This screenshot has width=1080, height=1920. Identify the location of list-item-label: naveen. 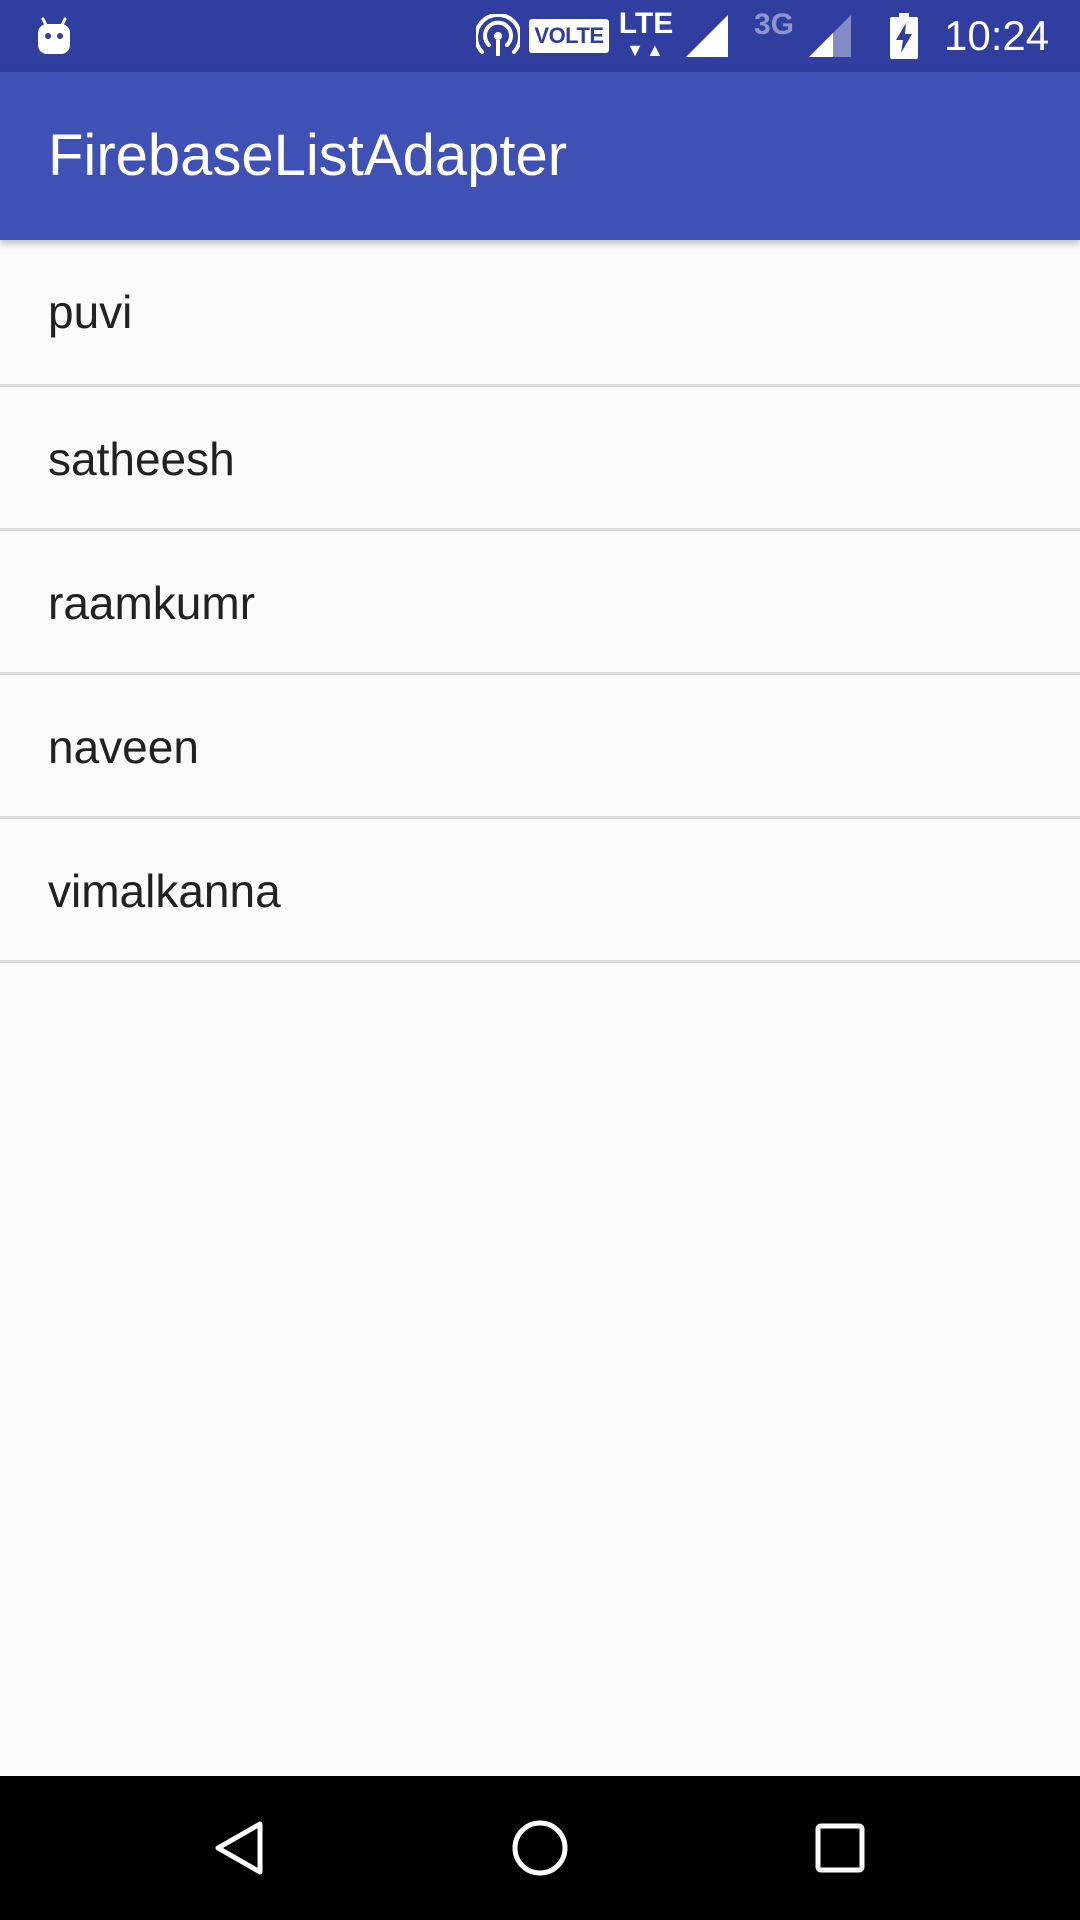
(123, 747).